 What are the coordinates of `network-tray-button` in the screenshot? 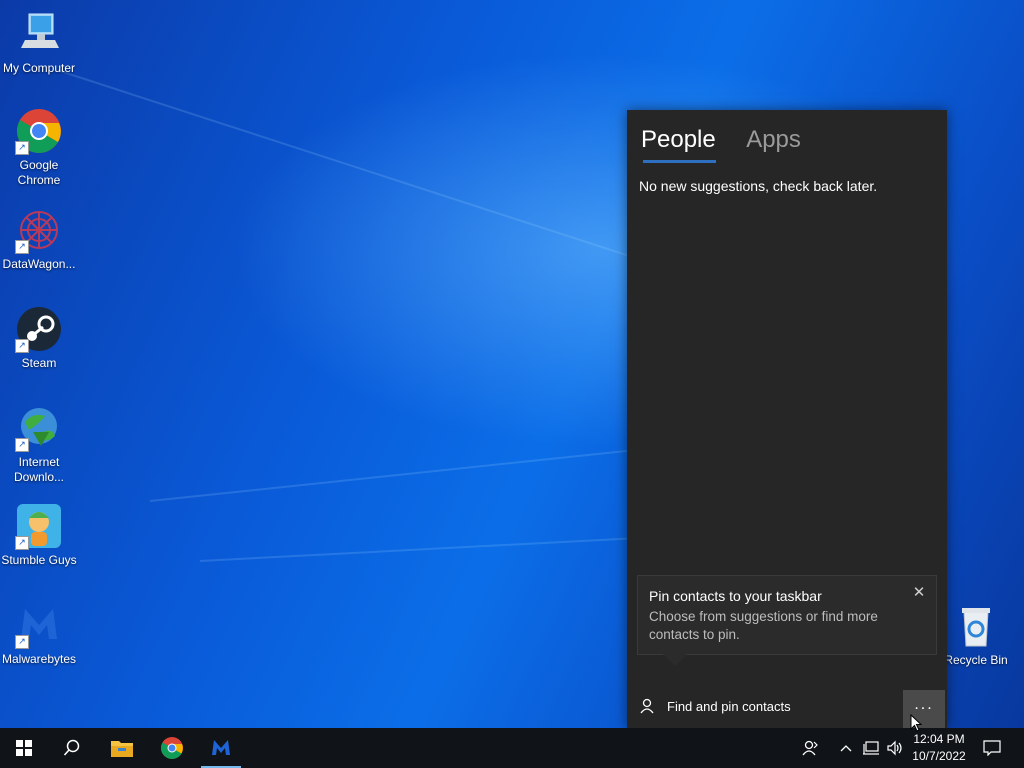 It's located at (871, 748).